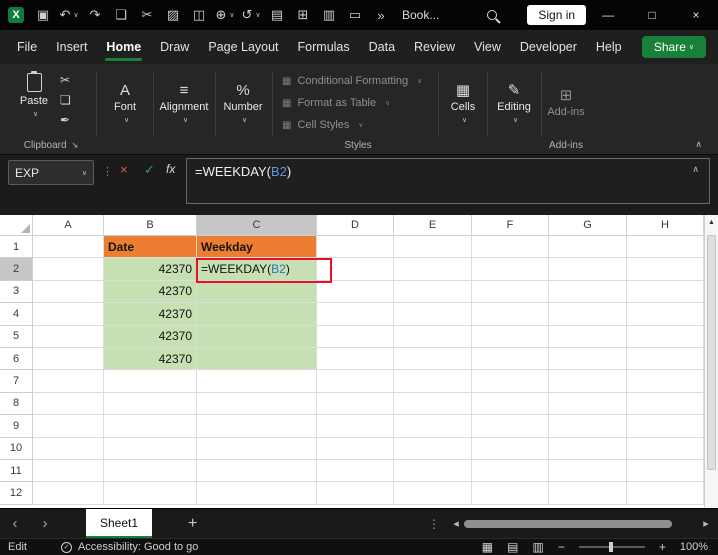 The width and height of the screenshot is (718, 555). Describe the element at coordinates (433, 381) in the screenshot. I see `cell-E7` at that location.